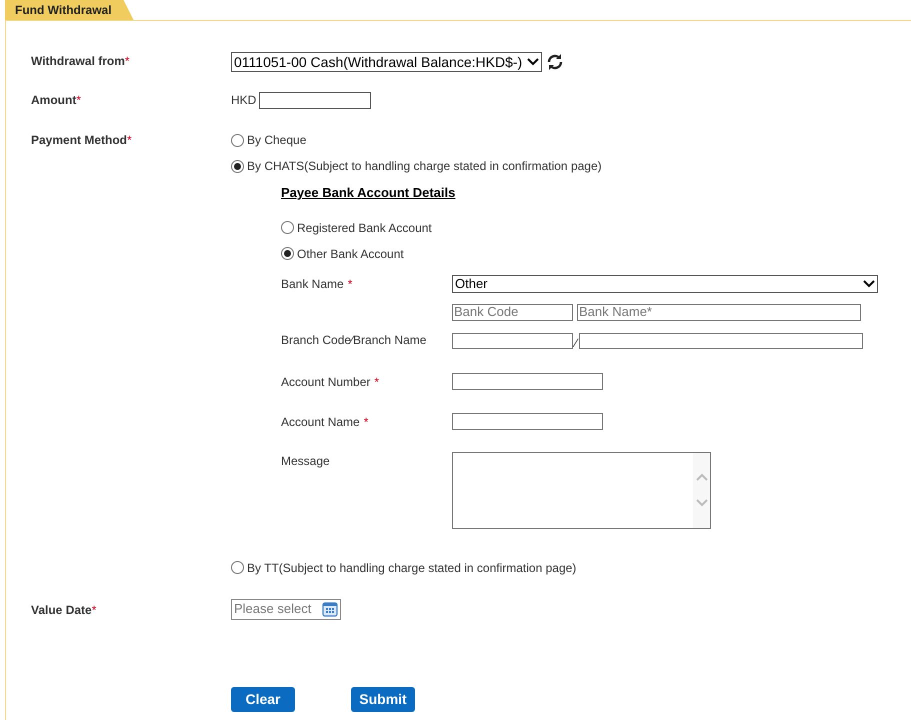 The image size is (911, 720). I want to click on account-number-field, so click(527, 381).